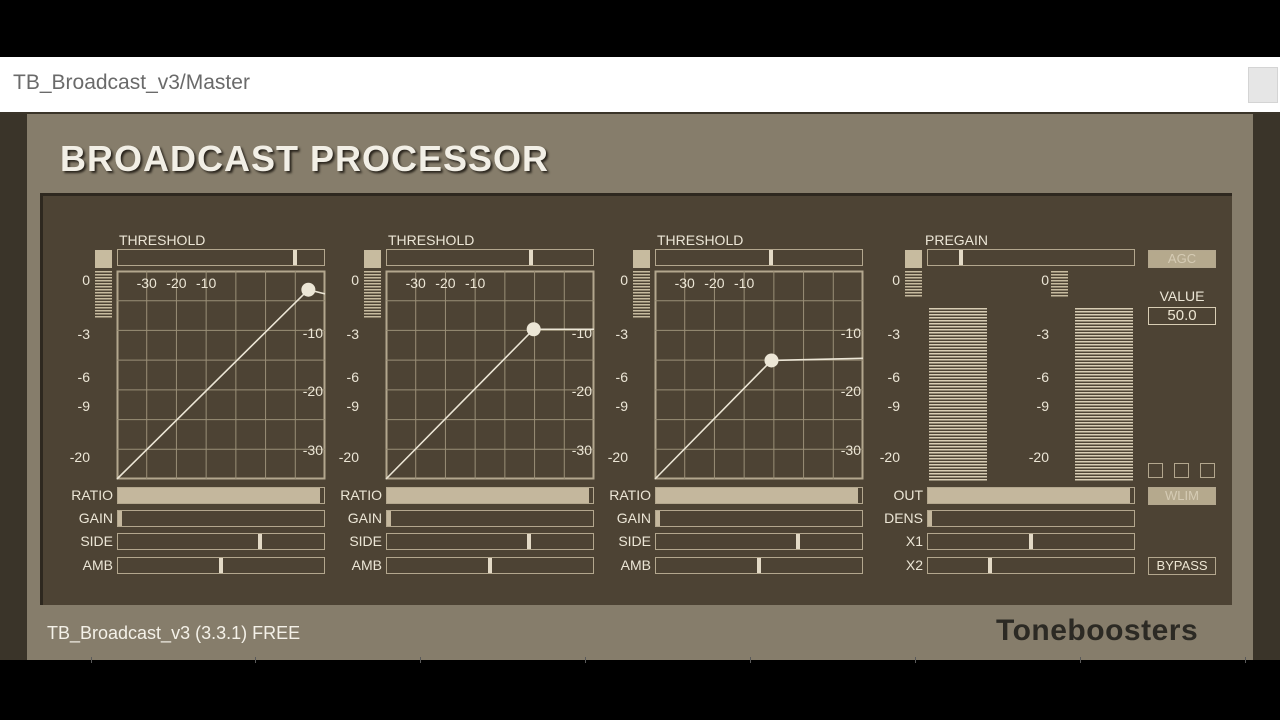 This screenshot has width=1280, height=720. Describe the element at coordinates (1097, 630) in the screenshot. I see `brand-logo: Toneboosters` at that location.